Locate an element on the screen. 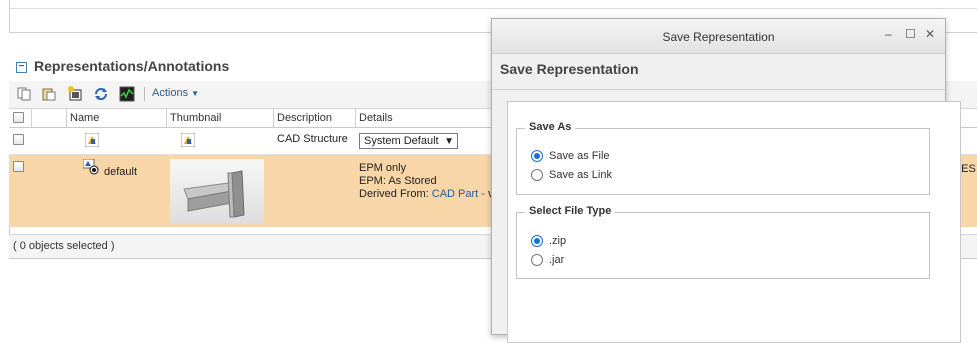 The width and height of the screenshot is (977, 343). details-select: System Default ▼ is located at coordinates (408, 141).